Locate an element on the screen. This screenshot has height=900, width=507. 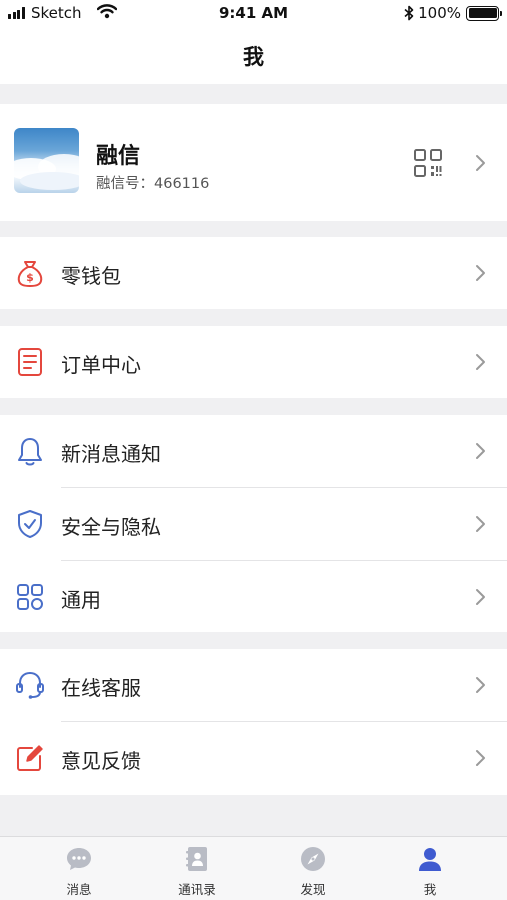
menu-item-label: 新消息通知 is located at coordinates (111, 454).